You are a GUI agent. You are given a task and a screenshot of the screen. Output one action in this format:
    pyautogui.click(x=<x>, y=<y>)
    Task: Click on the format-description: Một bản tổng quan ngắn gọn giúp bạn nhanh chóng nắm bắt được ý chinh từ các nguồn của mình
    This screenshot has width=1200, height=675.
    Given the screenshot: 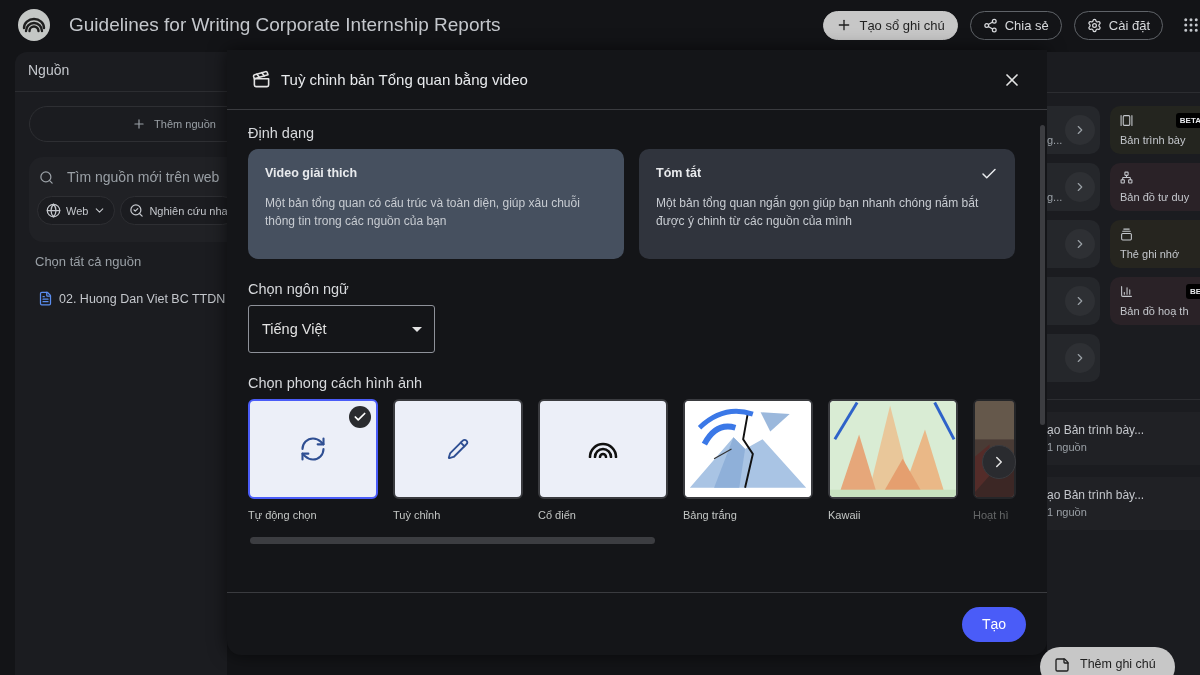 What is the action you would take?
    pyautogui.click(x=818, y=212)
    